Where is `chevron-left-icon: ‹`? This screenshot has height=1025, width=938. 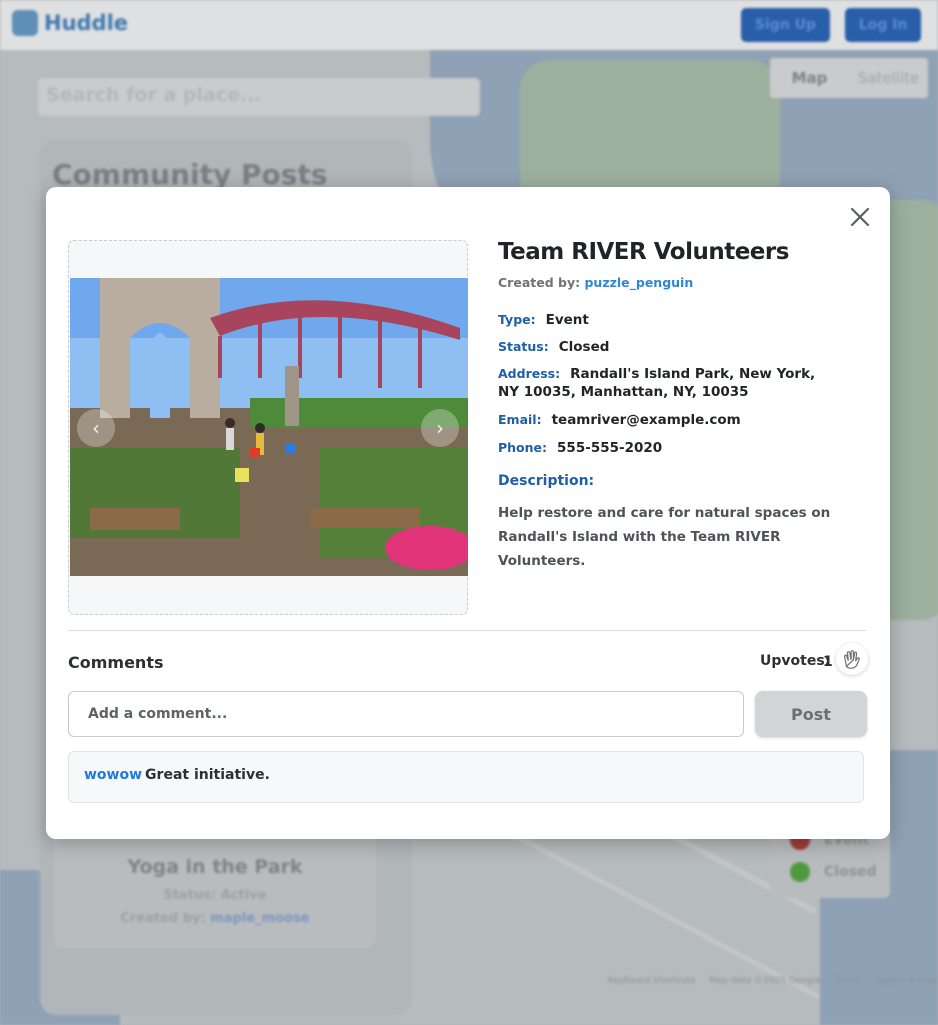 chevron-left-icon: ‹ is located at coordinates (96, 428).